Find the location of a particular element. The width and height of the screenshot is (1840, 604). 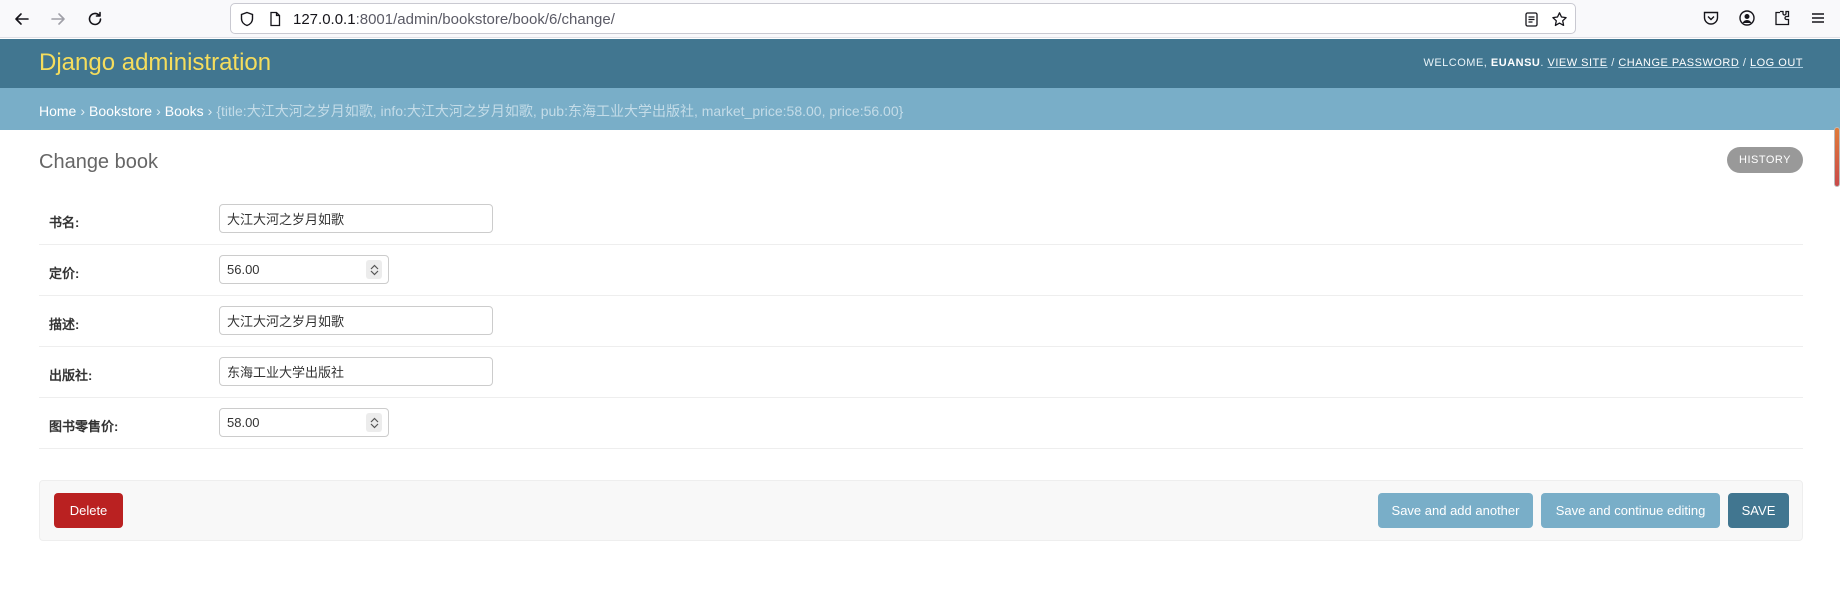

title-label: 书名: is located at coordinates (64, 222).